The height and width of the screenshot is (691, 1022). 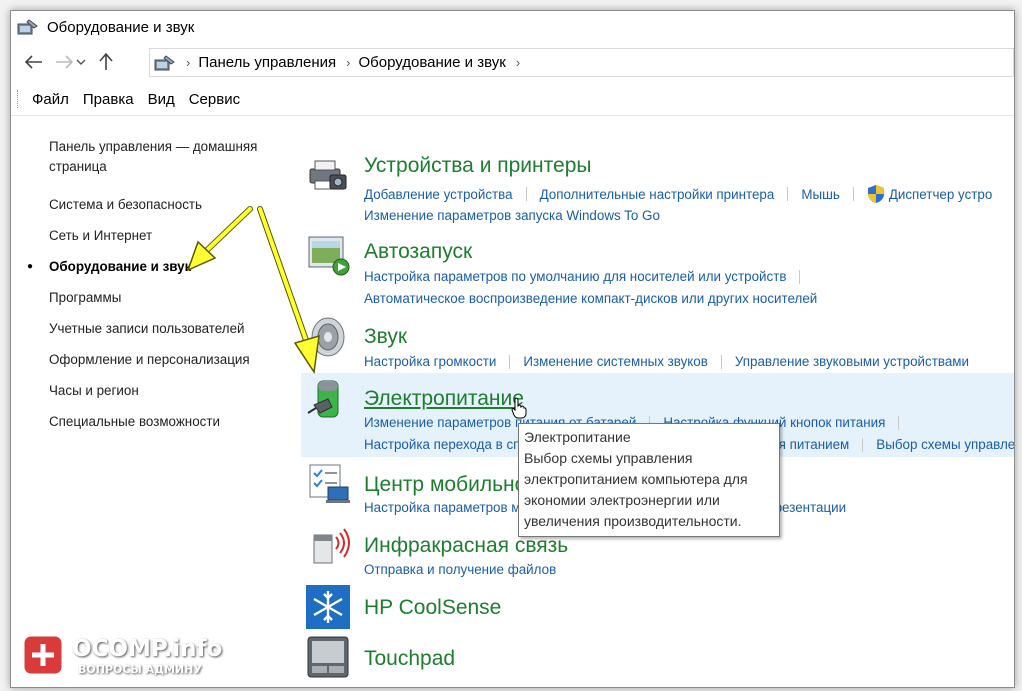 What do you see at coordinates (147, 649) in the screenshot?
I see `watermark-brand: OCOMP.info` at bounding box center [147, 649].